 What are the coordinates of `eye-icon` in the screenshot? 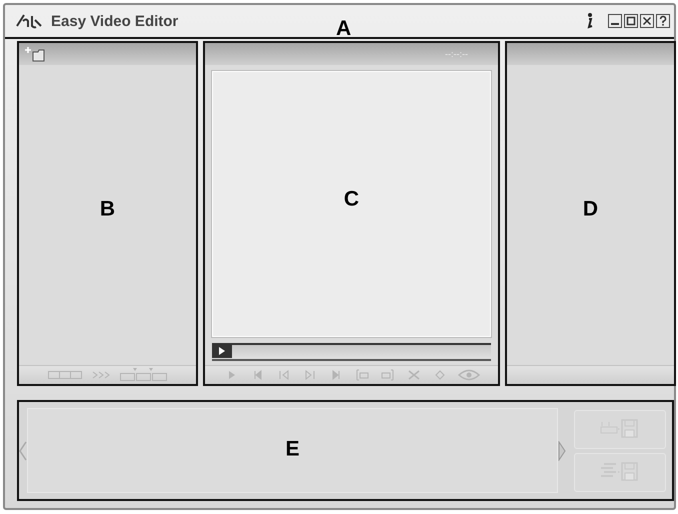 It's located at (469, 375).